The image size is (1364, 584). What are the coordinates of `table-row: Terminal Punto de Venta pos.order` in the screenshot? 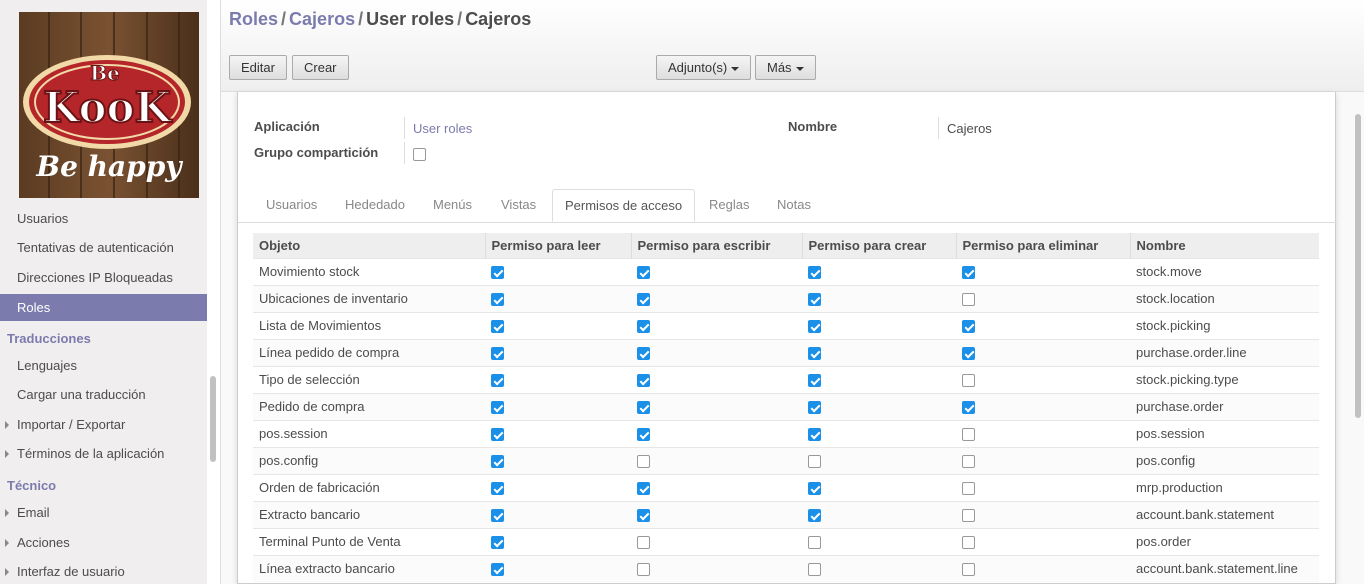 It's located at (786, 541).